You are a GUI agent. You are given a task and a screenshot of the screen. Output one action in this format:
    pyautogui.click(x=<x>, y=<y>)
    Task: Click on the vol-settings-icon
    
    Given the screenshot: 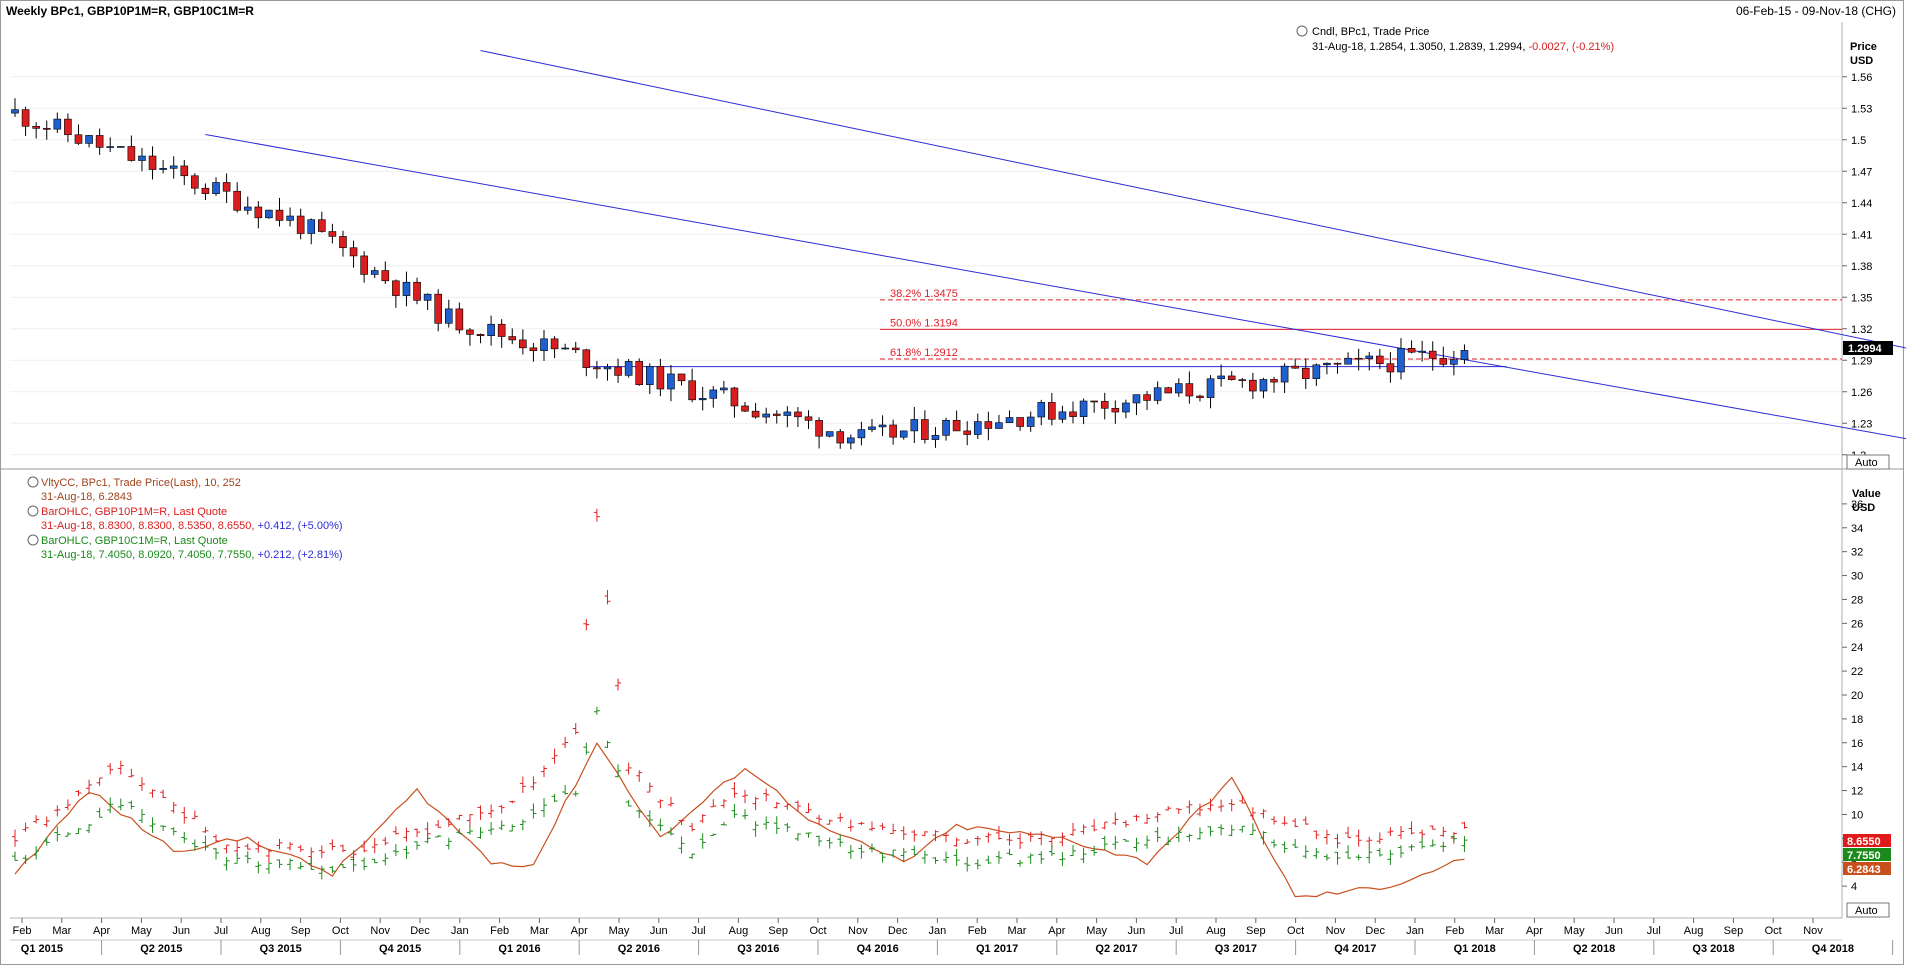 What is the action you would take?
    pyautogui.click(x=33, y=482)
    